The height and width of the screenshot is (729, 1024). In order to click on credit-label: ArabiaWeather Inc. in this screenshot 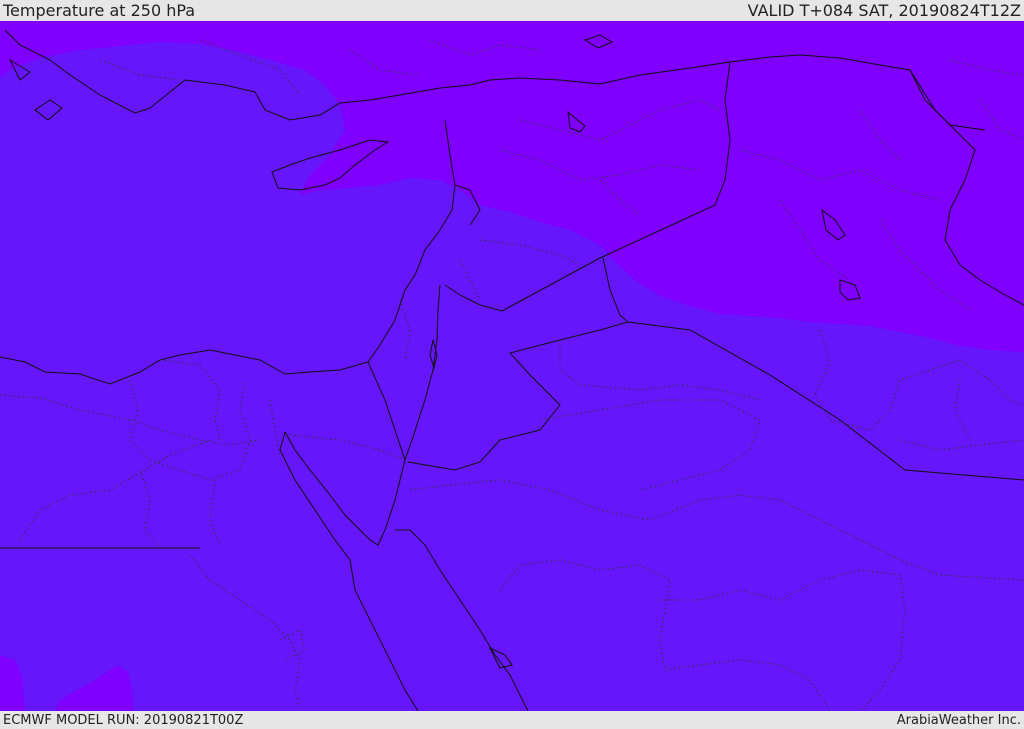, I will do `click(958, 720)`.